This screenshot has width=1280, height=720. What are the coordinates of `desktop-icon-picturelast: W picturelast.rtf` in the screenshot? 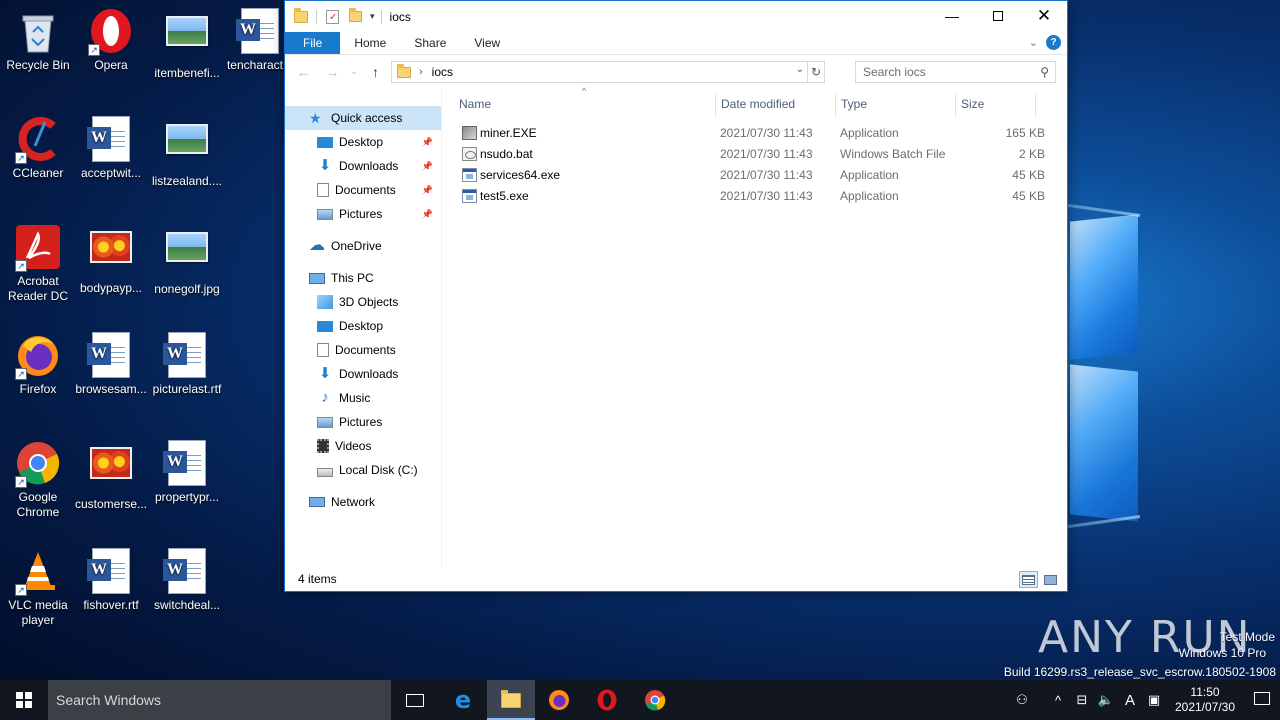 It's located at (187, 364).